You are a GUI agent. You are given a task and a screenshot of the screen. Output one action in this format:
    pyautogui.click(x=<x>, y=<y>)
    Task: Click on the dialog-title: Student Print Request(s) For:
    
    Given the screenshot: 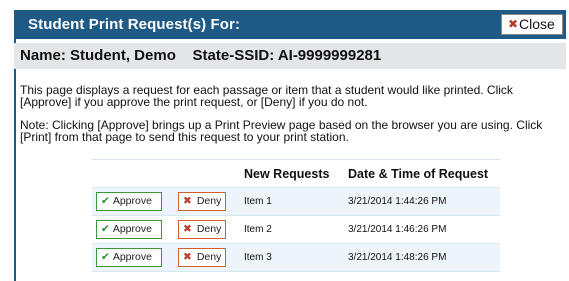 What is the action you would take?
    pyautogui.click(x=134, y=24)
    